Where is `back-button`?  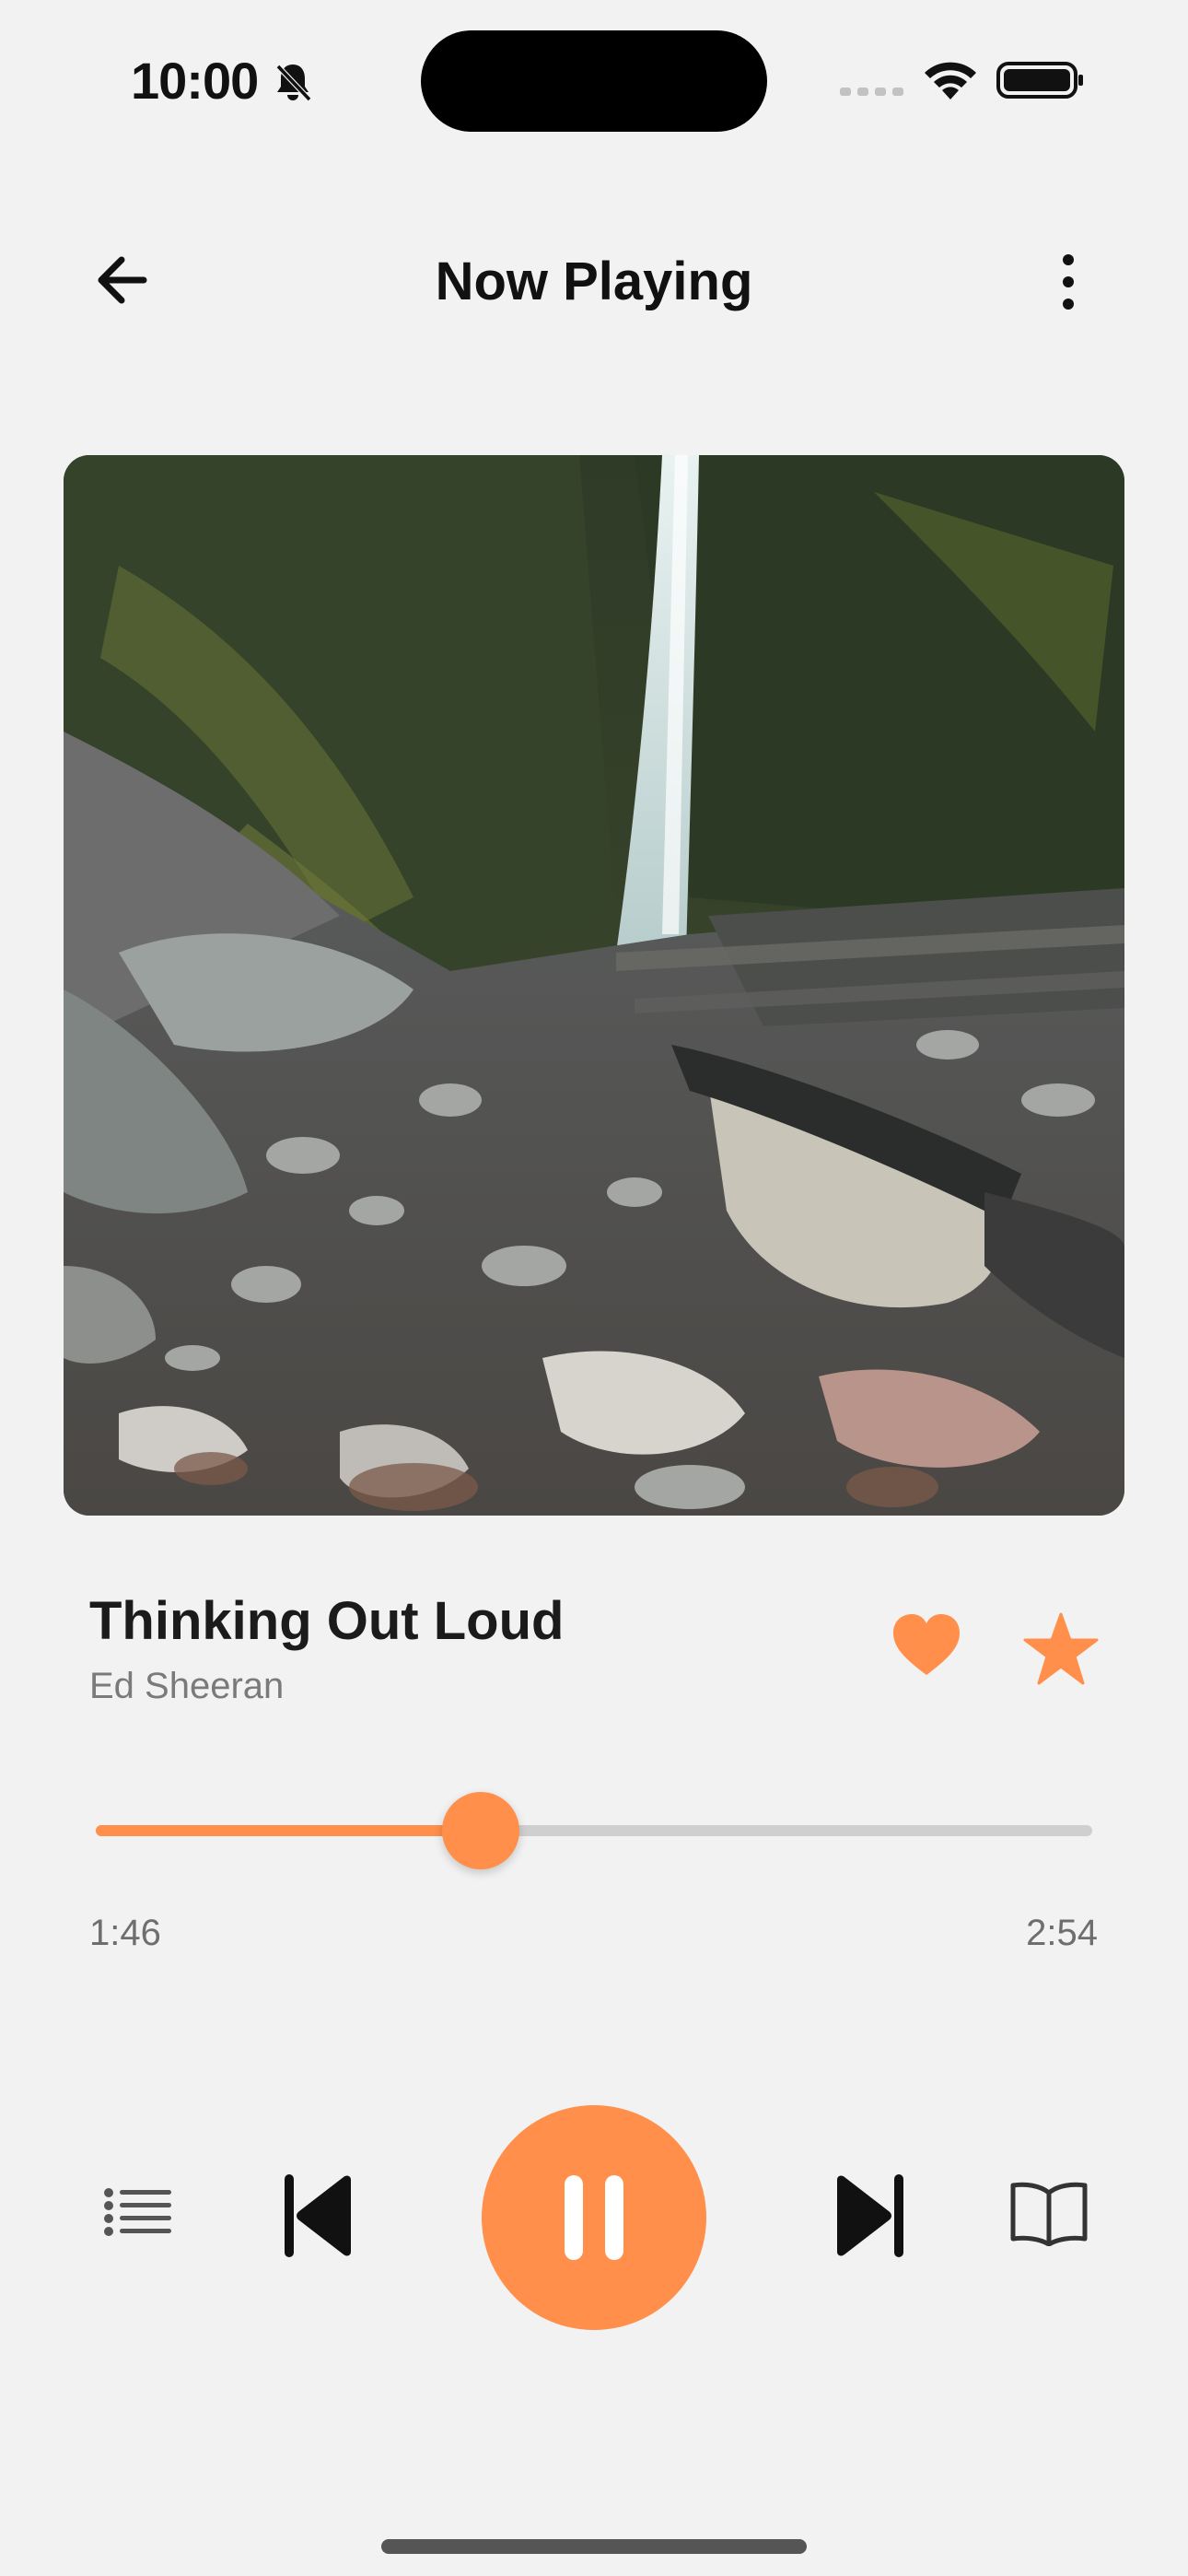 back-button is located at coordinates (121, 280).